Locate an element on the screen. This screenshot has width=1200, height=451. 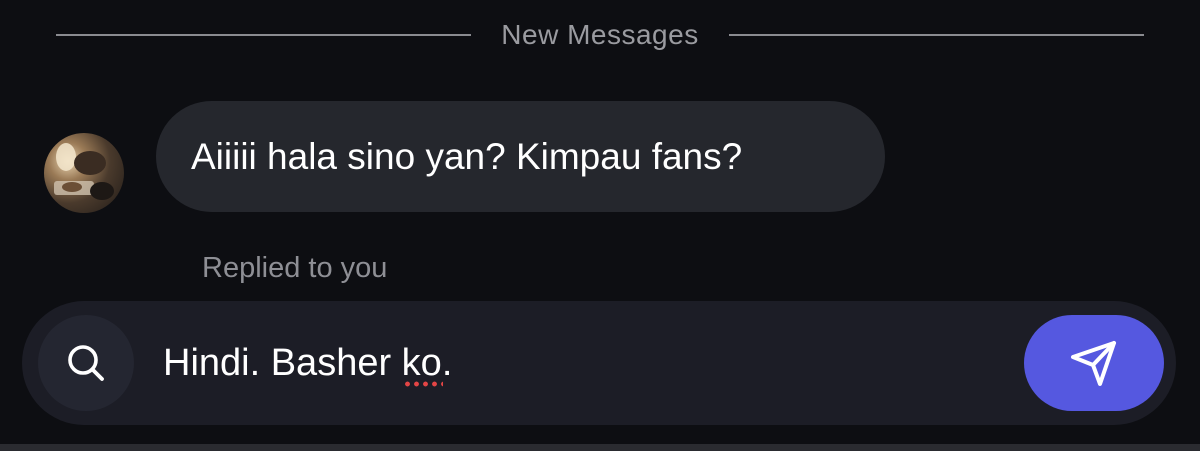
misspelled-word-text: ko is located at coordinates (421, 363).